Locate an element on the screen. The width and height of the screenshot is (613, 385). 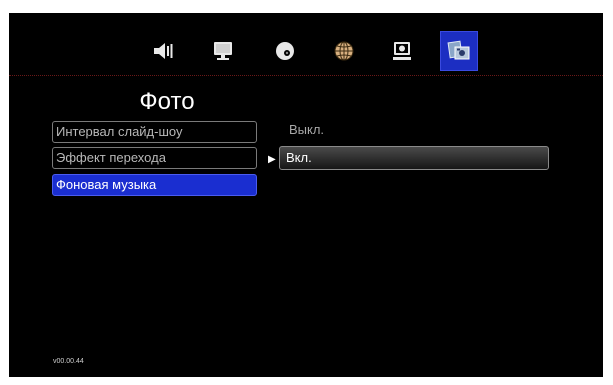
firmware-version: v00.00.44 is located at coordinates (68, 361).